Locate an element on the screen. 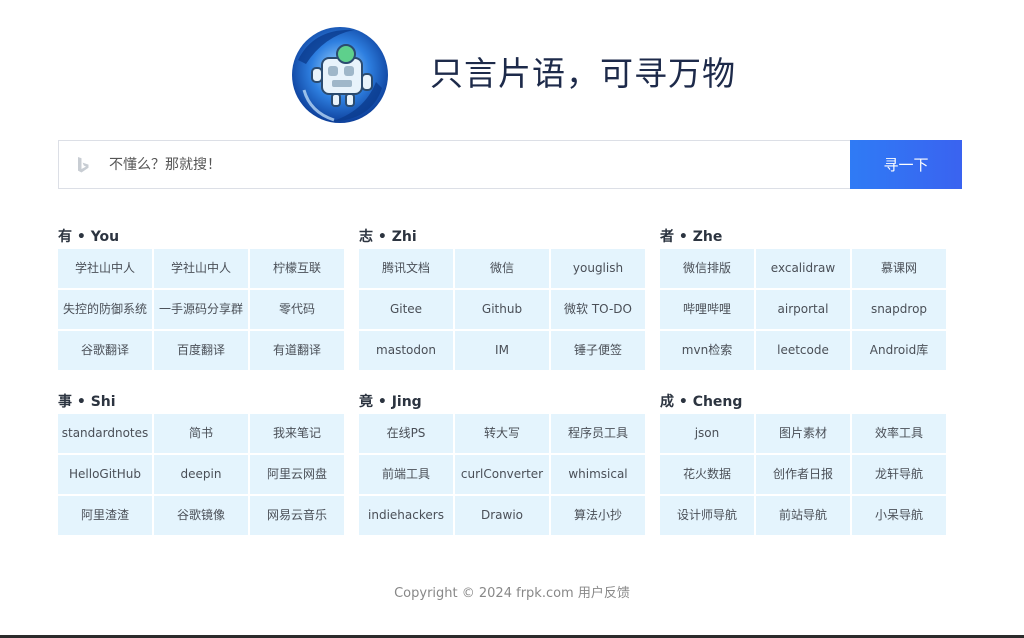 The height and width of the screenshot is (638, 1024). nav-link: 网易云音乐 is located at coordinates (297, 515).